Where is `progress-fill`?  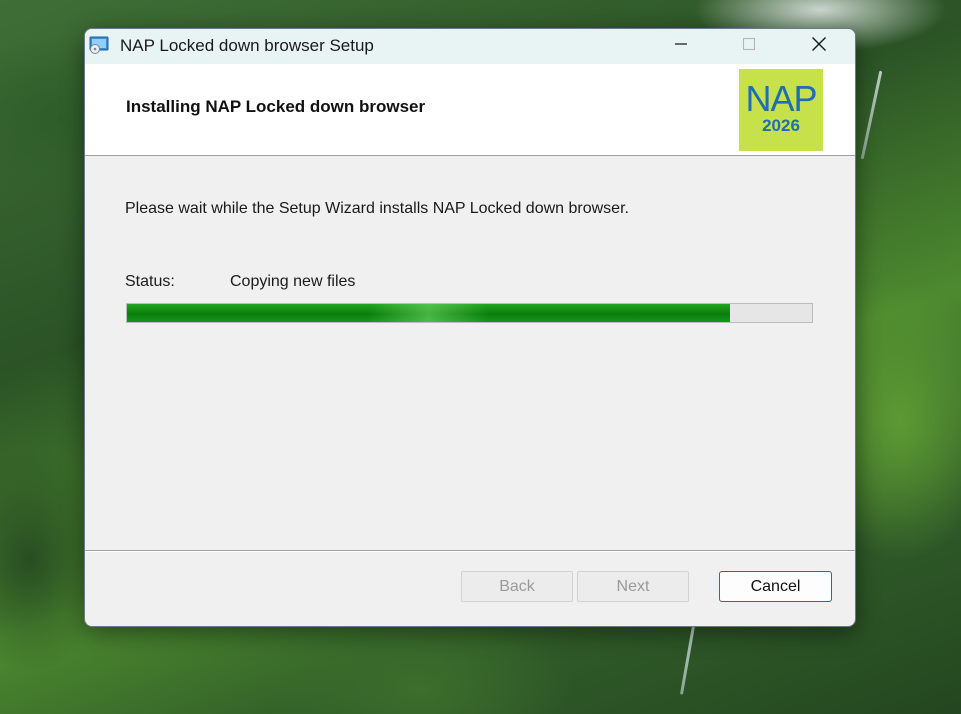
progress-fill is located at coordinates (428, 313).